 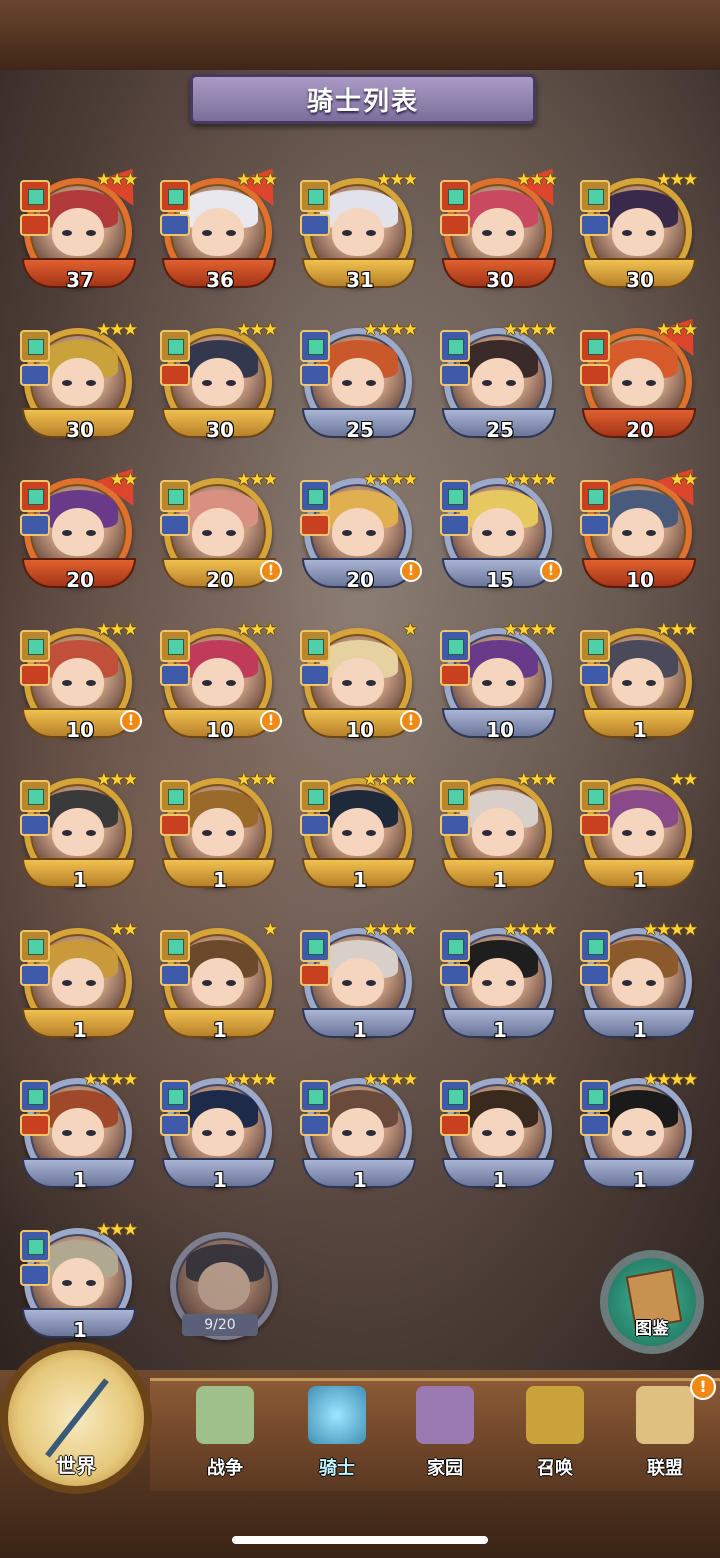 What do you see at coordinates (76, 1418) in the screenshot?
I see `world-compass-button: 世界` at bounding box center [76, 1418].